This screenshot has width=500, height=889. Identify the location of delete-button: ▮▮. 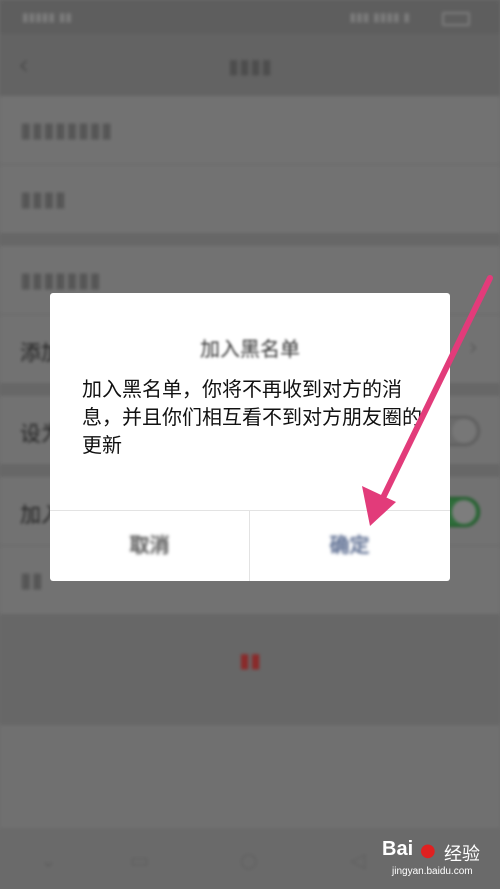
(250, 660).